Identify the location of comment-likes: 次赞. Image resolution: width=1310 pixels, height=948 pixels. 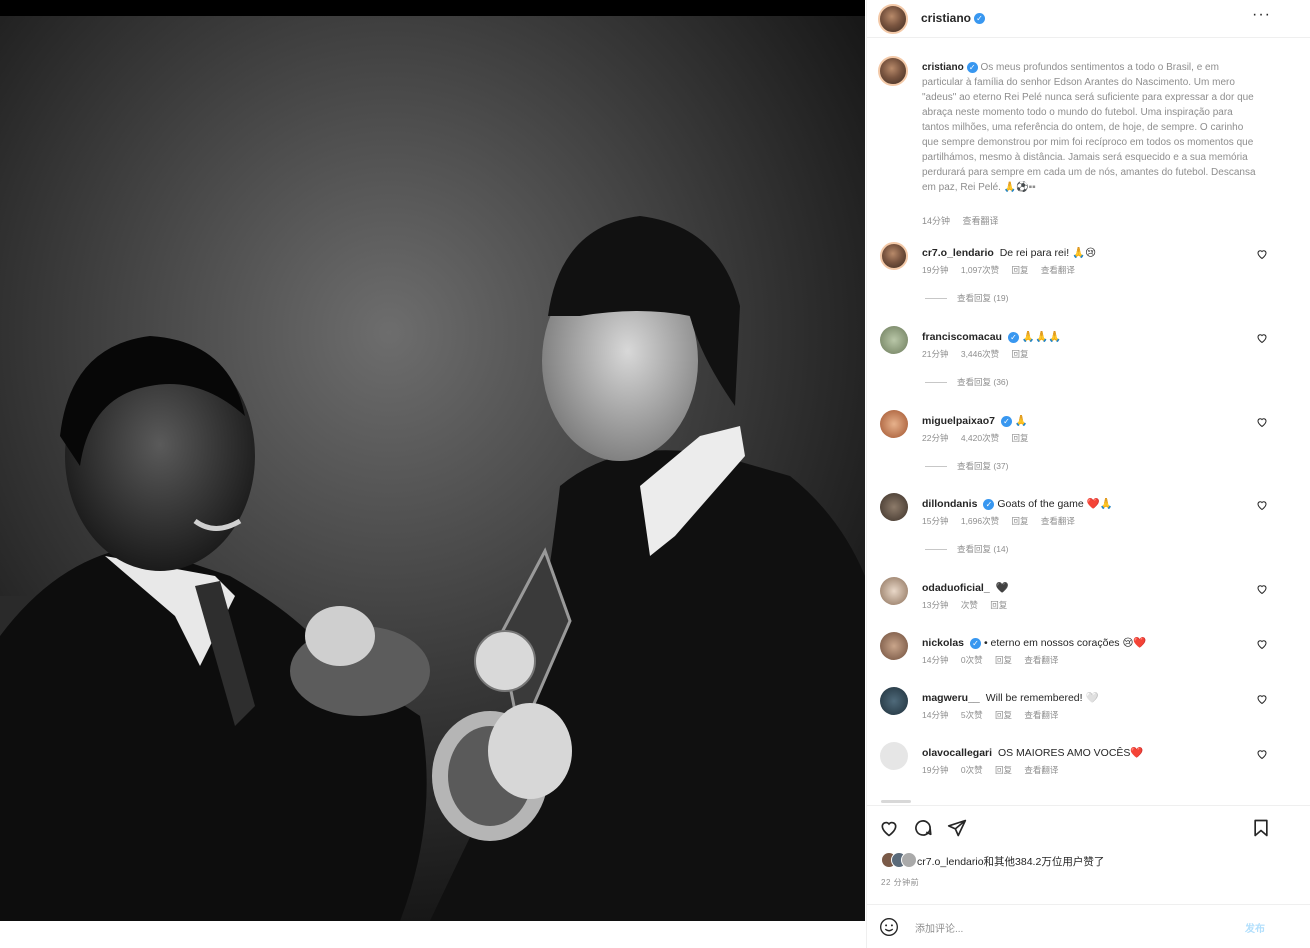
(969, 605).